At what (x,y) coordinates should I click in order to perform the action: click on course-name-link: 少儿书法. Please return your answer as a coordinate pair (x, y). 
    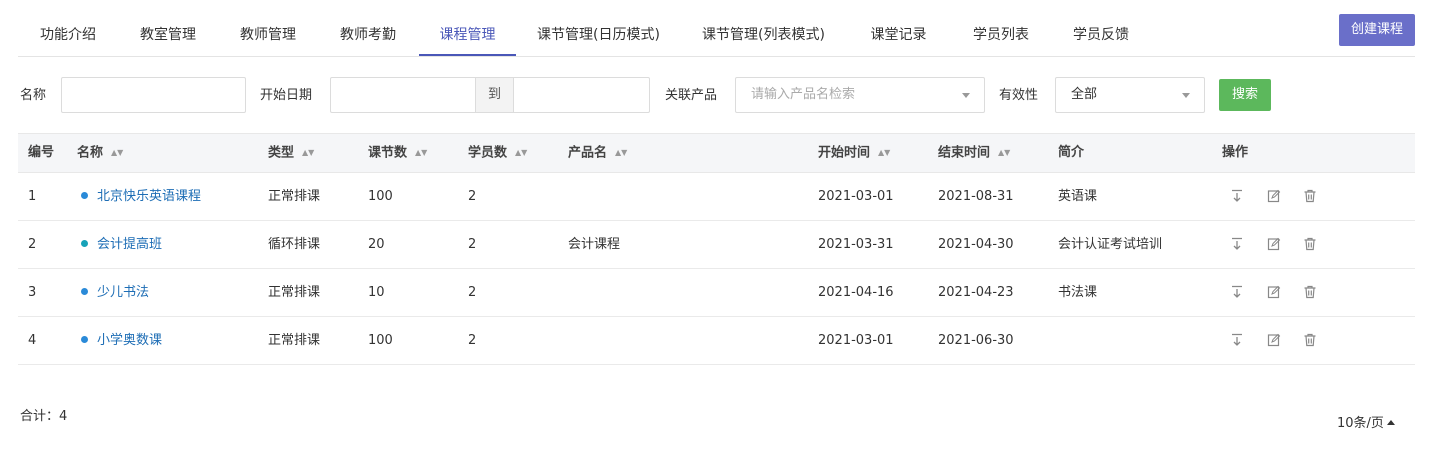
    Looking at the image, I should click on (115, 292).